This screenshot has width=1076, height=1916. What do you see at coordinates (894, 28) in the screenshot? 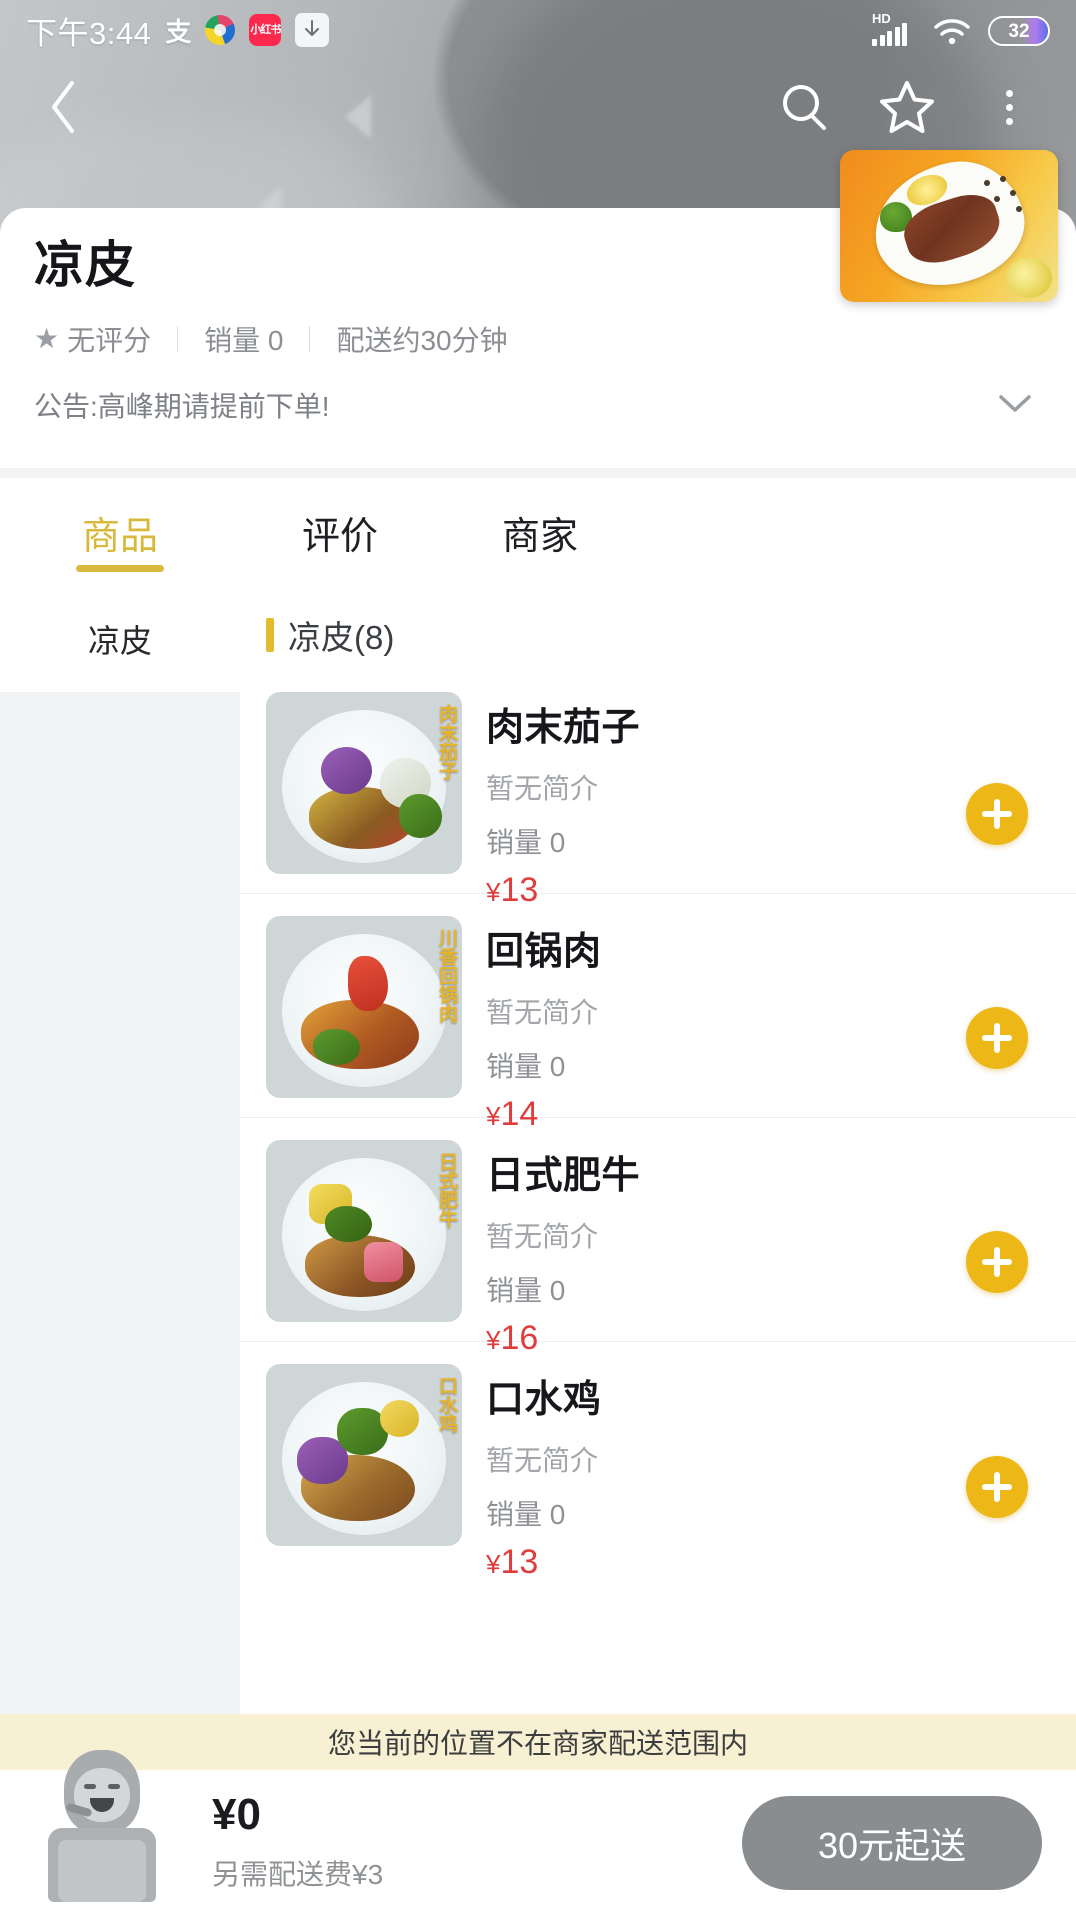
I see `signal-icon: HD` at bounding box center [894, 28].